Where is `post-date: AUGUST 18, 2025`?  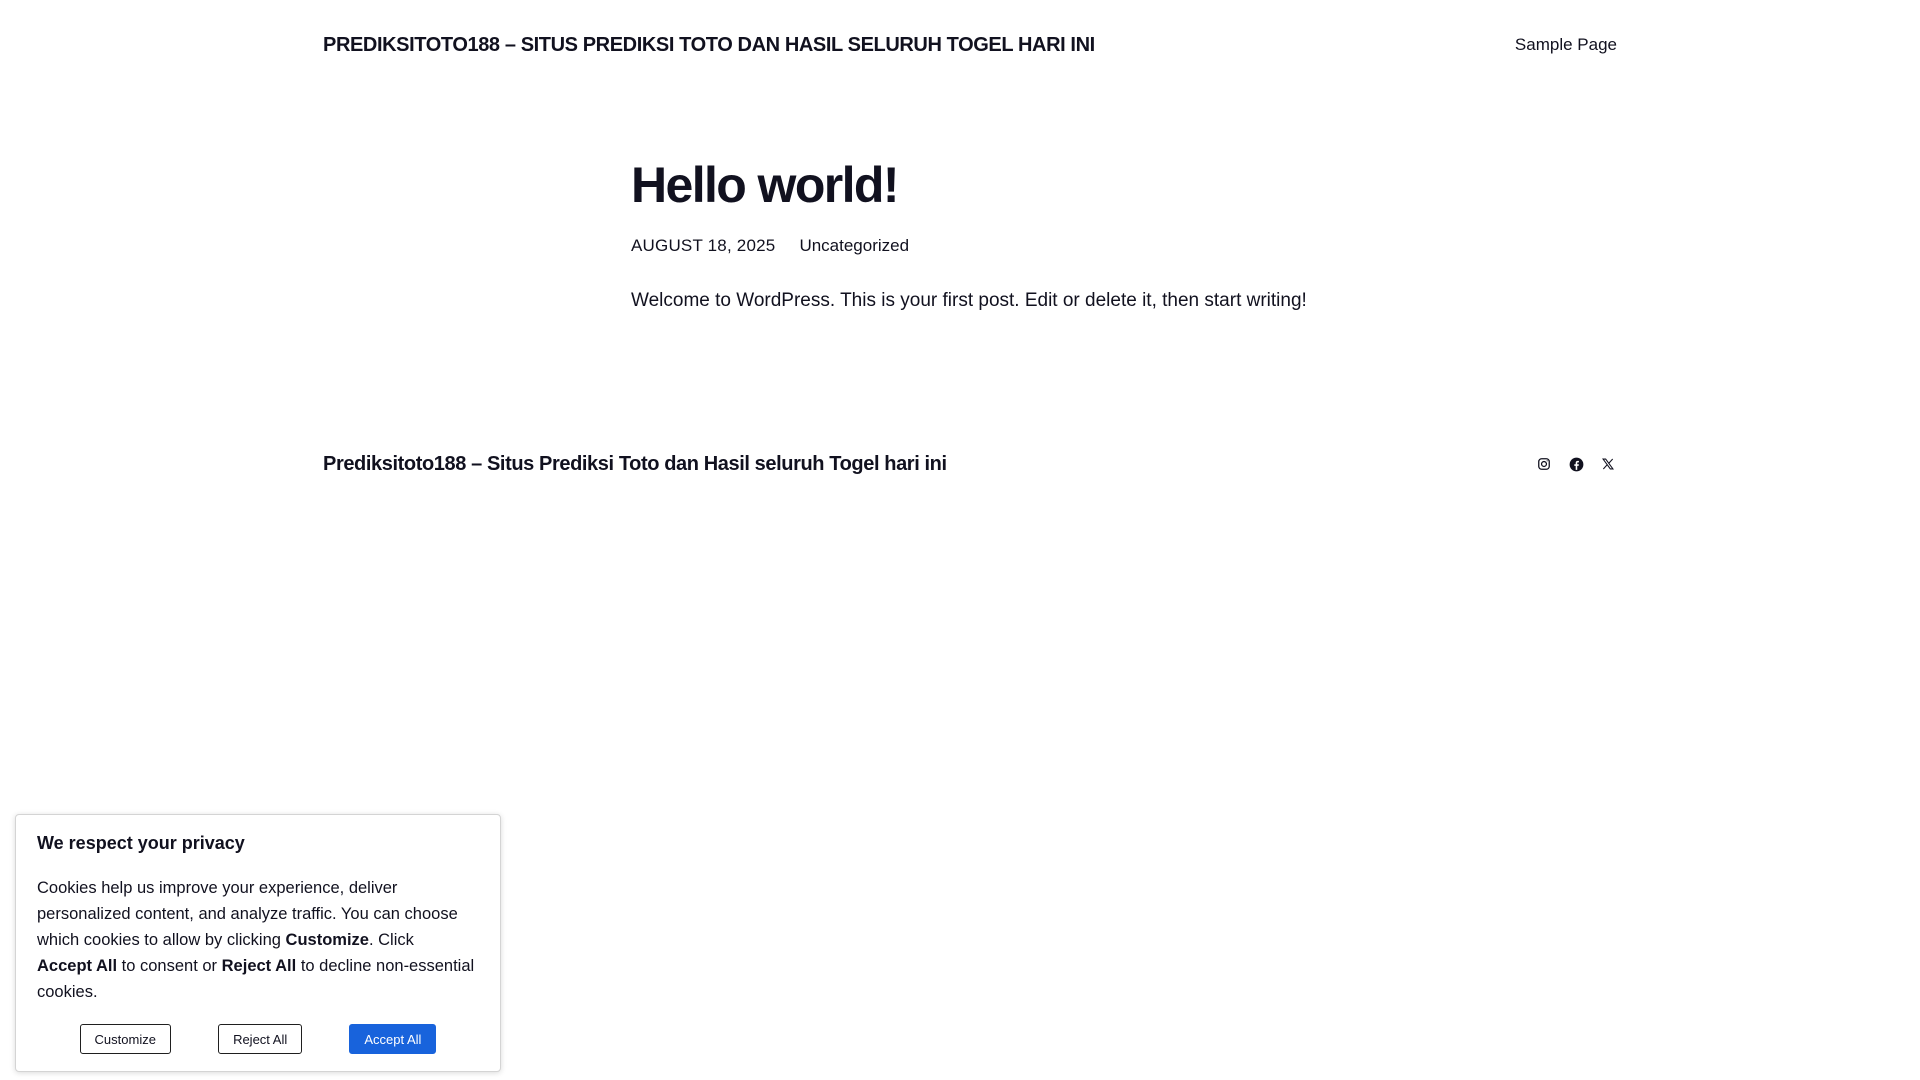
post-date: AUGUST 18, 2025 is located at coordinates (703, 245).